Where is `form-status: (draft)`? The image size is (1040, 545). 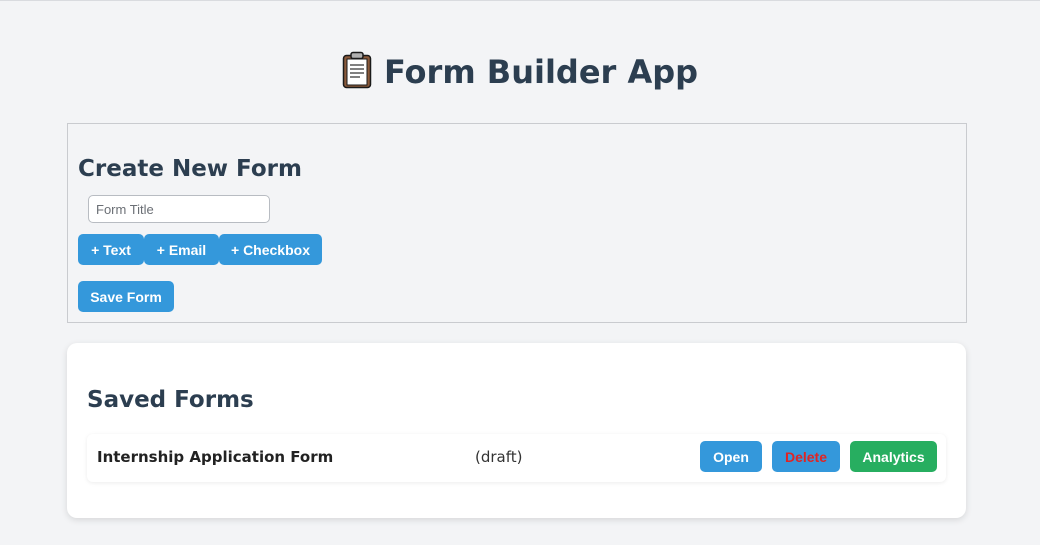
form-status: (draft) is located at coordinates (499, 457).